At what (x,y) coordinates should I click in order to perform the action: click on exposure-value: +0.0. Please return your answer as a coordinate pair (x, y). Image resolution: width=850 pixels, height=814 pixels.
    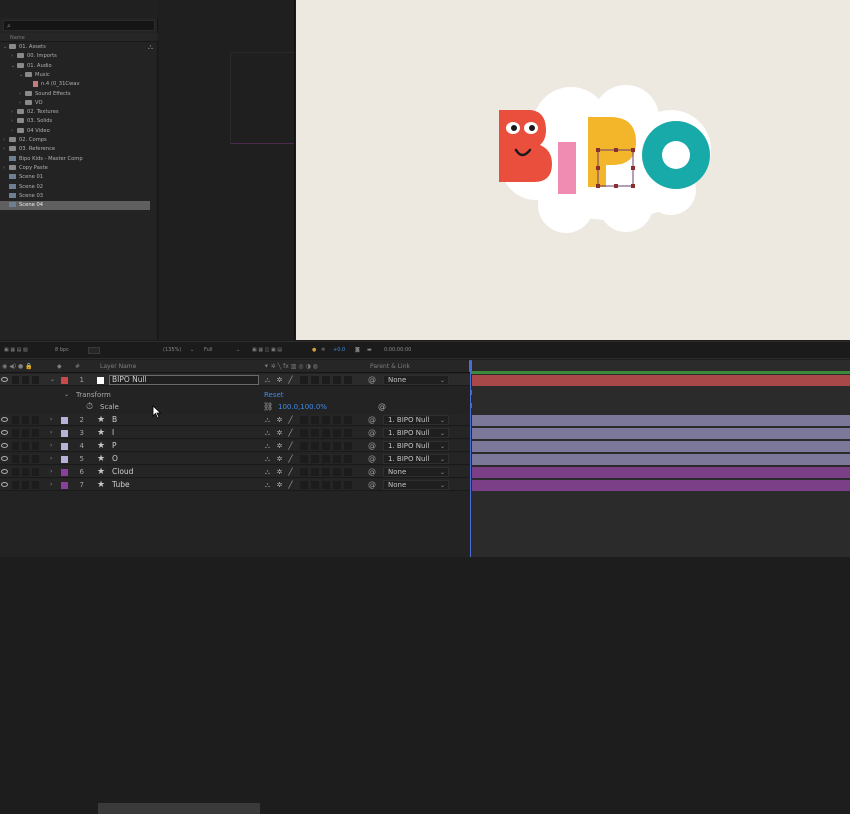
    Looking at the image, I should click on (339, 350).